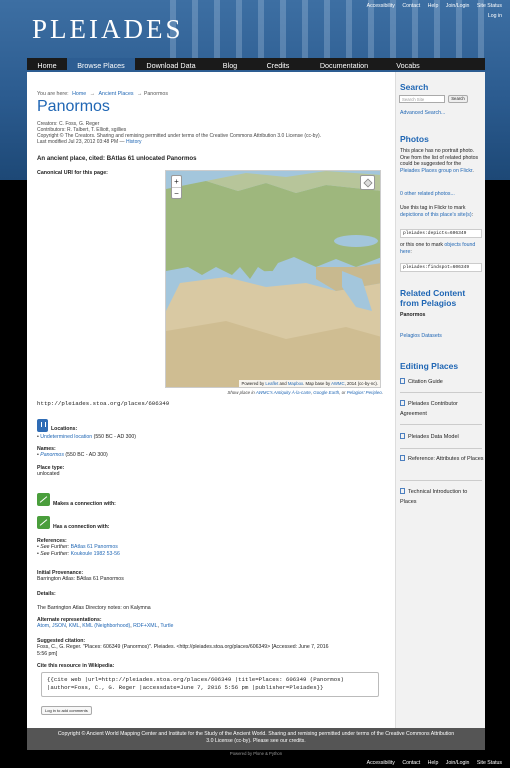 The width and height of the screenshot is (510, 768). I want to click on nav-download-data: Download Data, so click(171, 64).